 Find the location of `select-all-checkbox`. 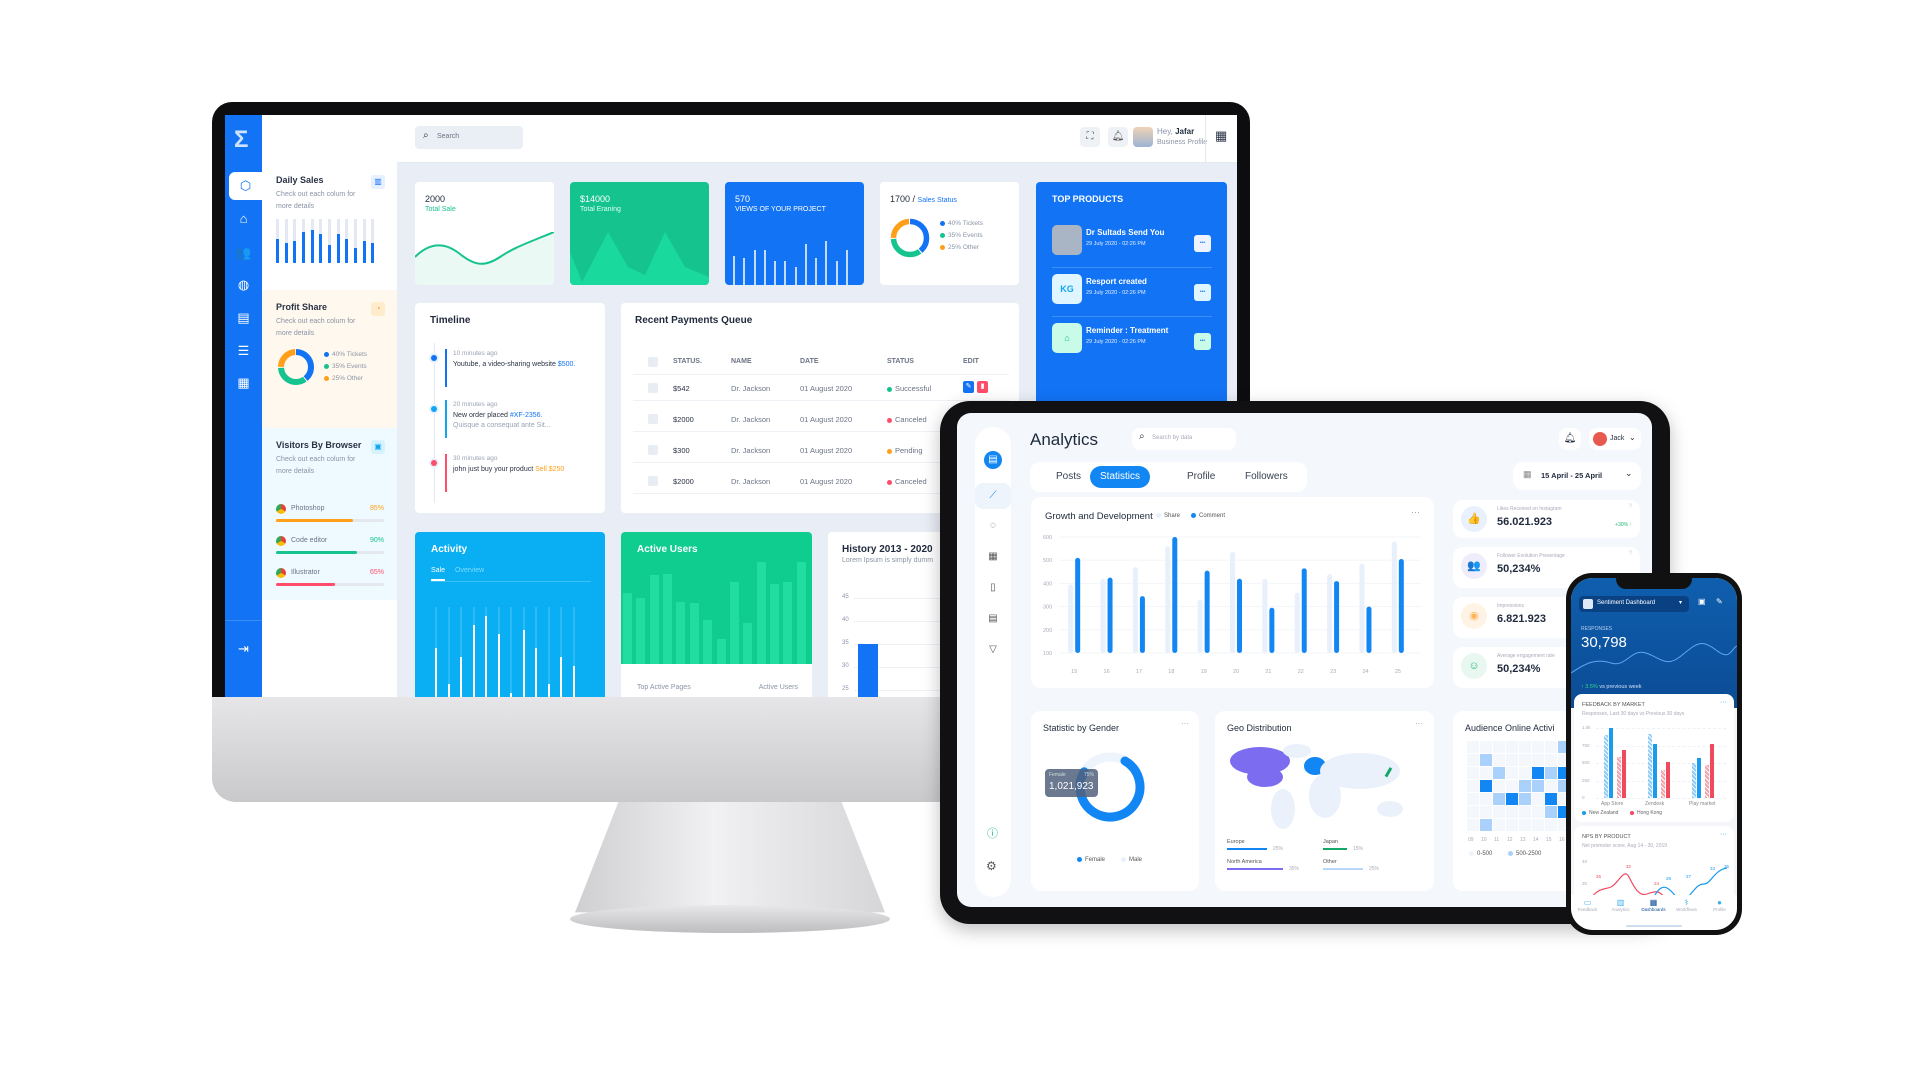

select-all-checkbox is located at coordinates (653, 362).